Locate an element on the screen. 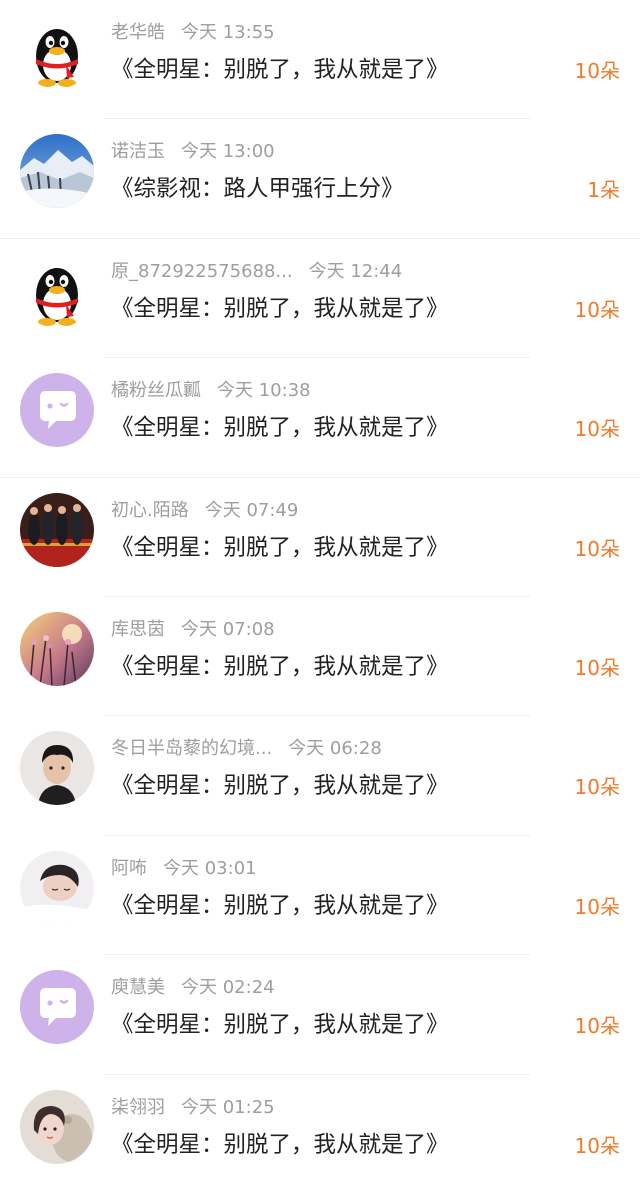 This screenshot has height=1194, width=640. username: 库思茵 is located at coordinates (138, 630).